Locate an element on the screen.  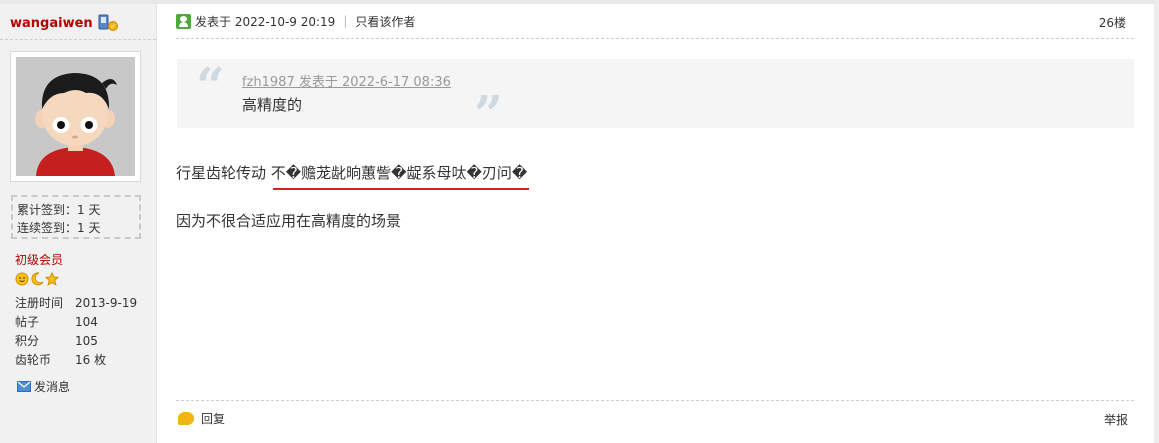
moon-icon is located at coordinates (37, 279).